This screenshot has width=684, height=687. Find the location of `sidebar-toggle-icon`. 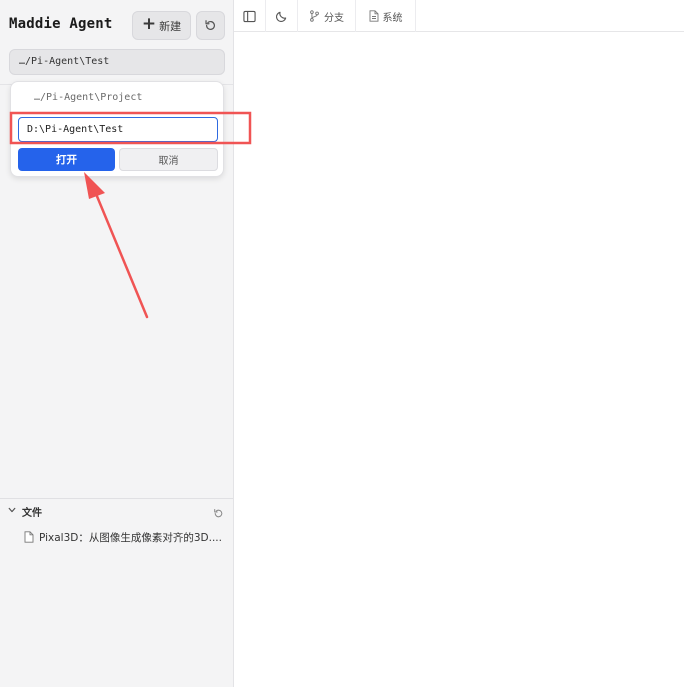

sidebar-toggle-icon is located at coordinates (249, 16).